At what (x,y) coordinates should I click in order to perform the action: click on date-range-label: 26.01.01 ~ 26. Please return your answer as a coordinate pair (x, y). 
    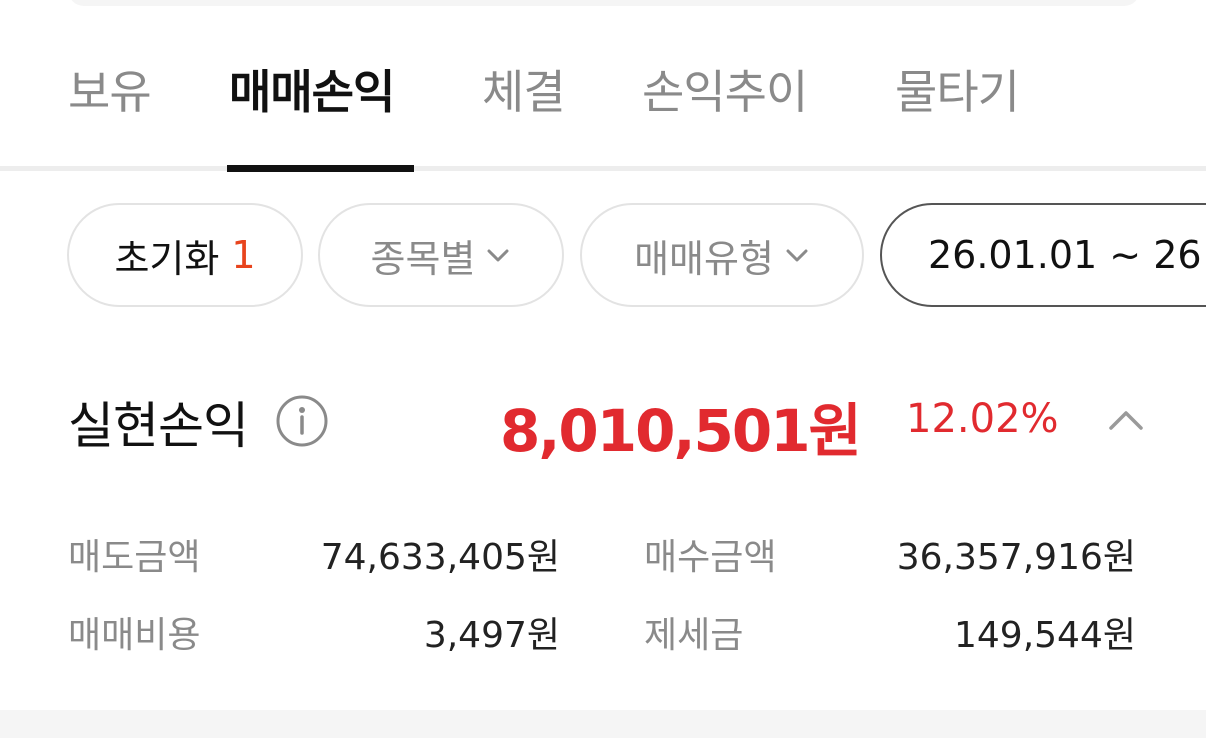
    Looking at the image, I should click on (1065, 255).